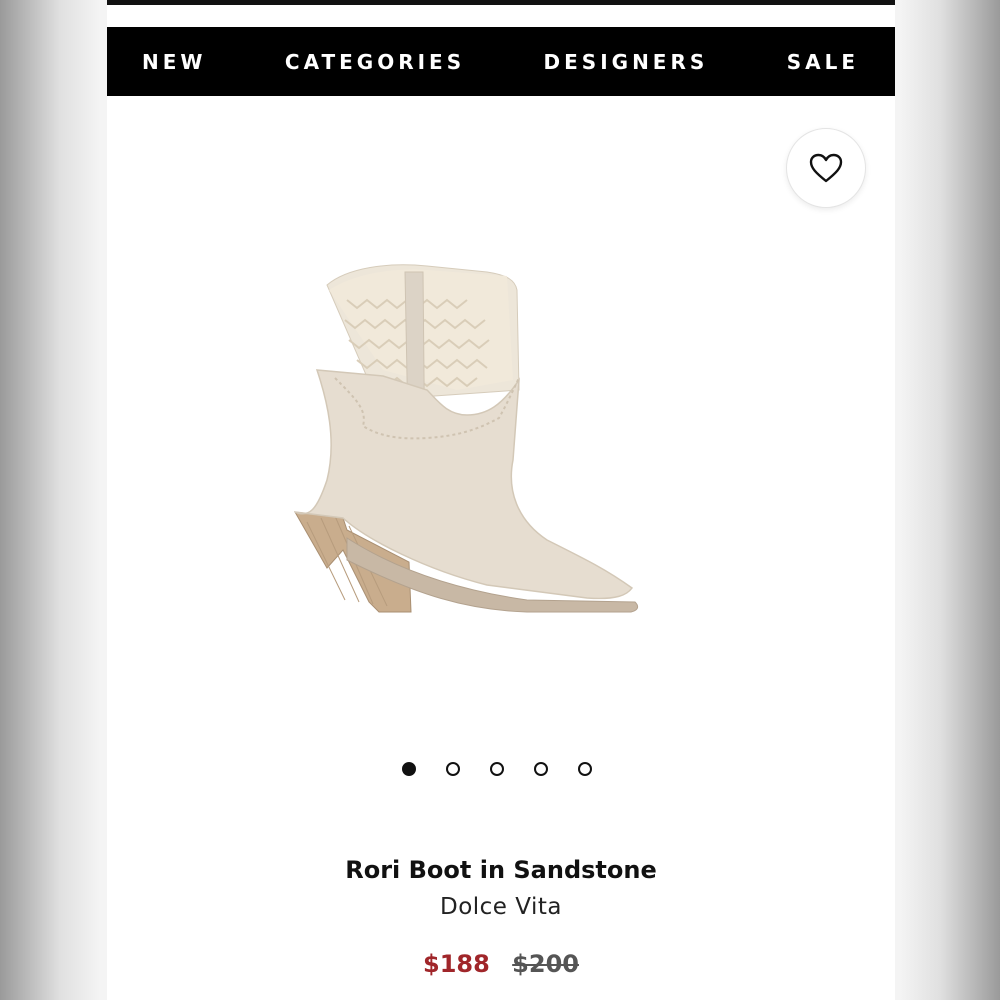  I want to click on wishlist-button, so click(826, 168).